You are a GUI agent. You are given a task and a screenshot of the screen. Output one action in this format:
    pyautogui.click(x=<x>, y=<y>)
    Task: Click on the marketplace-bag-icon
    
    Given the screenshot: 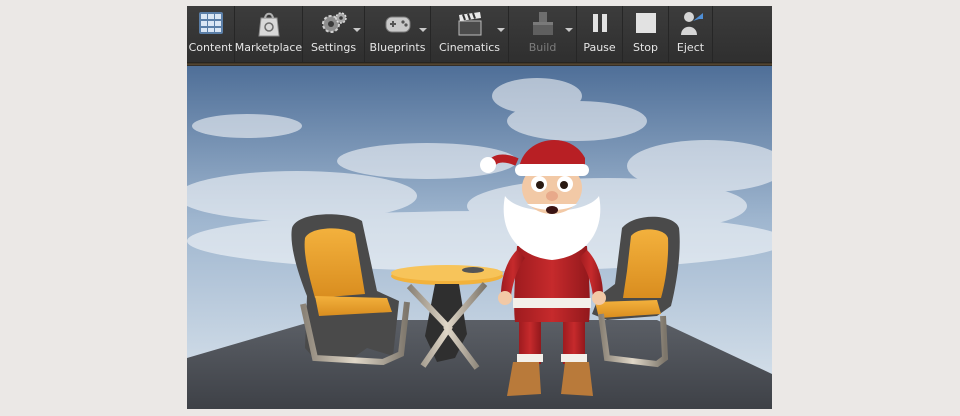 What is the action you would take?
    pyautogui.click(x=268, y=24)
    